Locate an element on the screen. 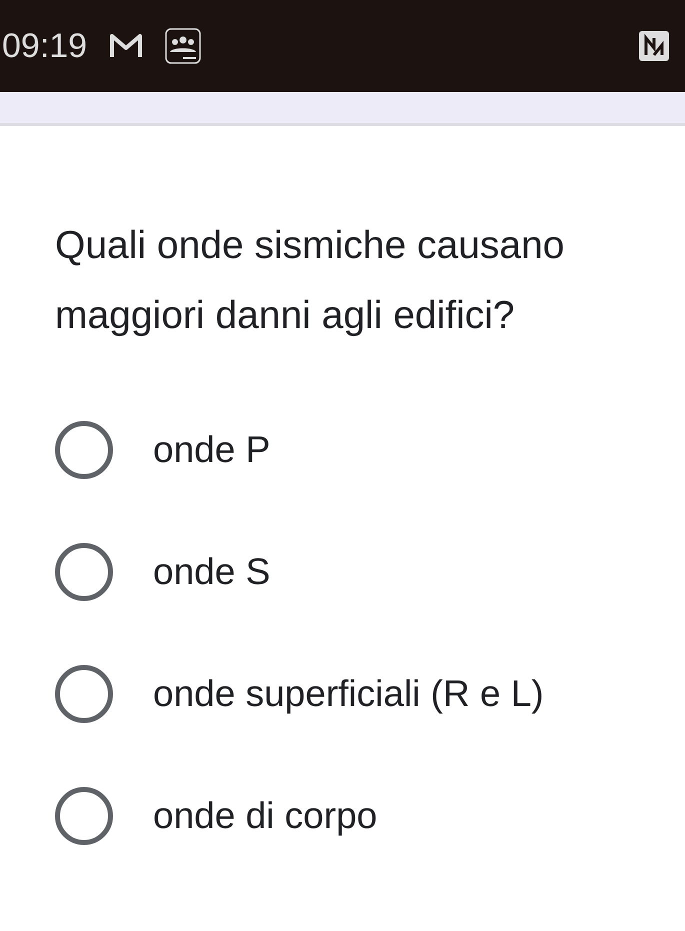 This screenshot has width=685, height=931. option-label: onde P is located at coordinates (211, 450).